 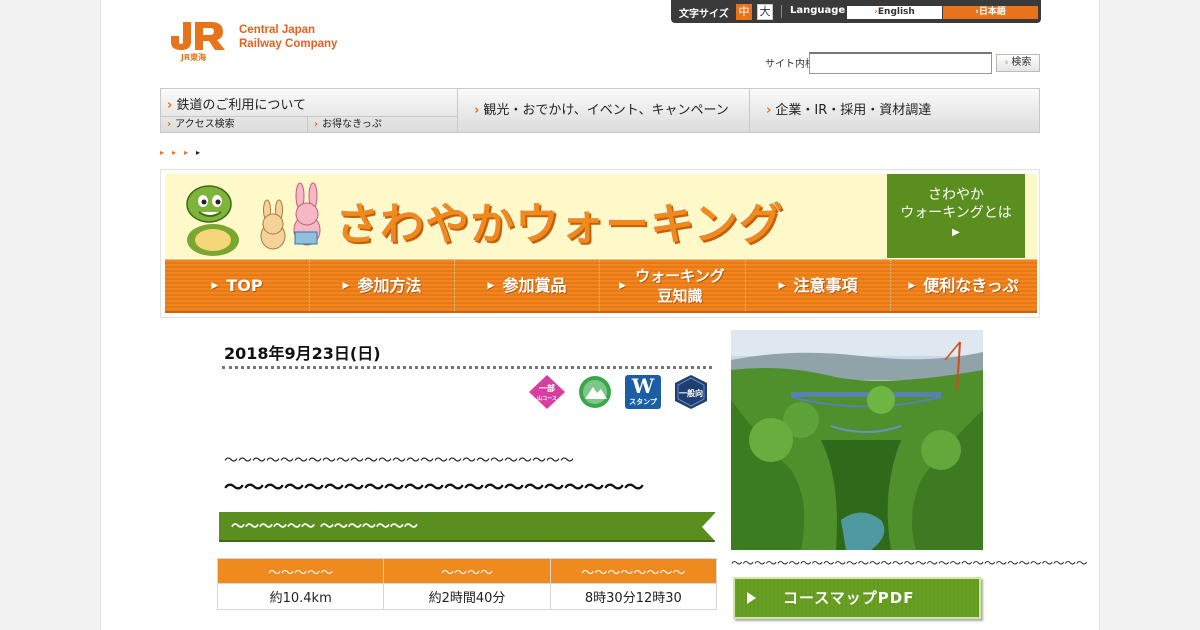 I want to click on triangle-right-icon, so click(x=751, y=598).